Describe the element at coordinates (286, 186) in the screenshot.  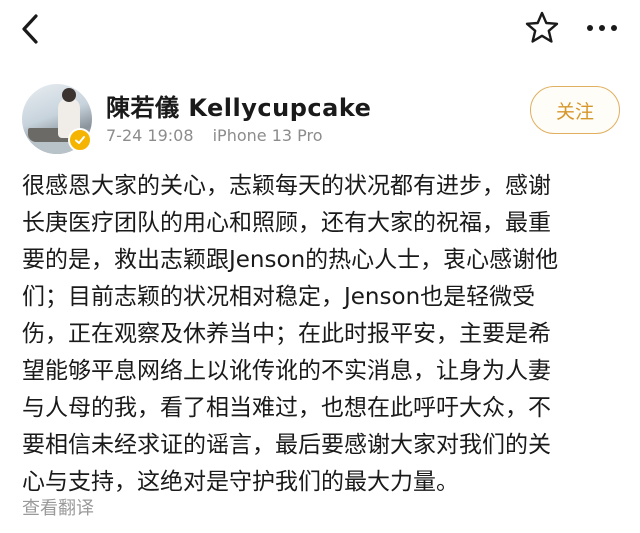
I see `content-line: 很感恩大家的关心，志颖每天的状况都有进步，感谢` at that location.